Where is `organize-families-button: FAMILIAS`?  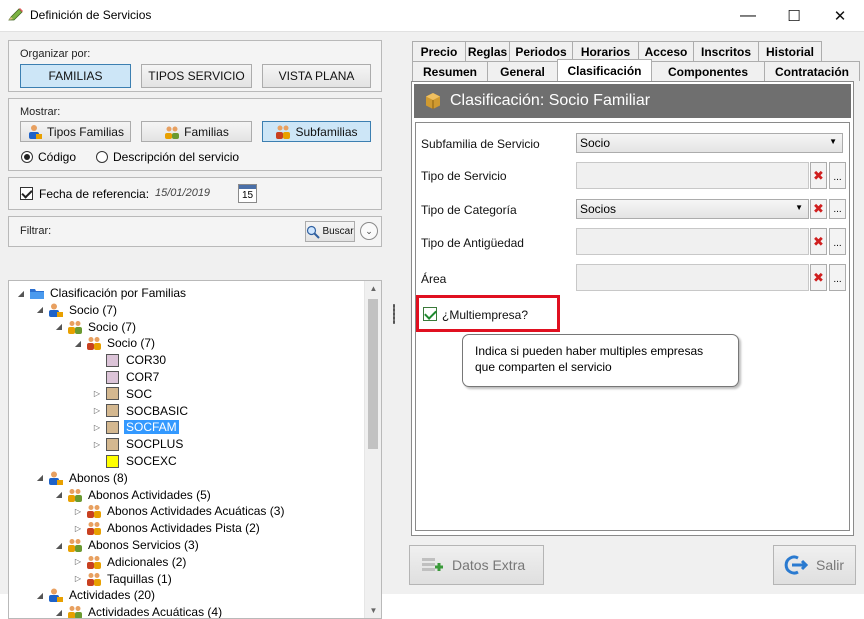
organize-families-button: FAMILIAS is located at coordinates (75, 76).